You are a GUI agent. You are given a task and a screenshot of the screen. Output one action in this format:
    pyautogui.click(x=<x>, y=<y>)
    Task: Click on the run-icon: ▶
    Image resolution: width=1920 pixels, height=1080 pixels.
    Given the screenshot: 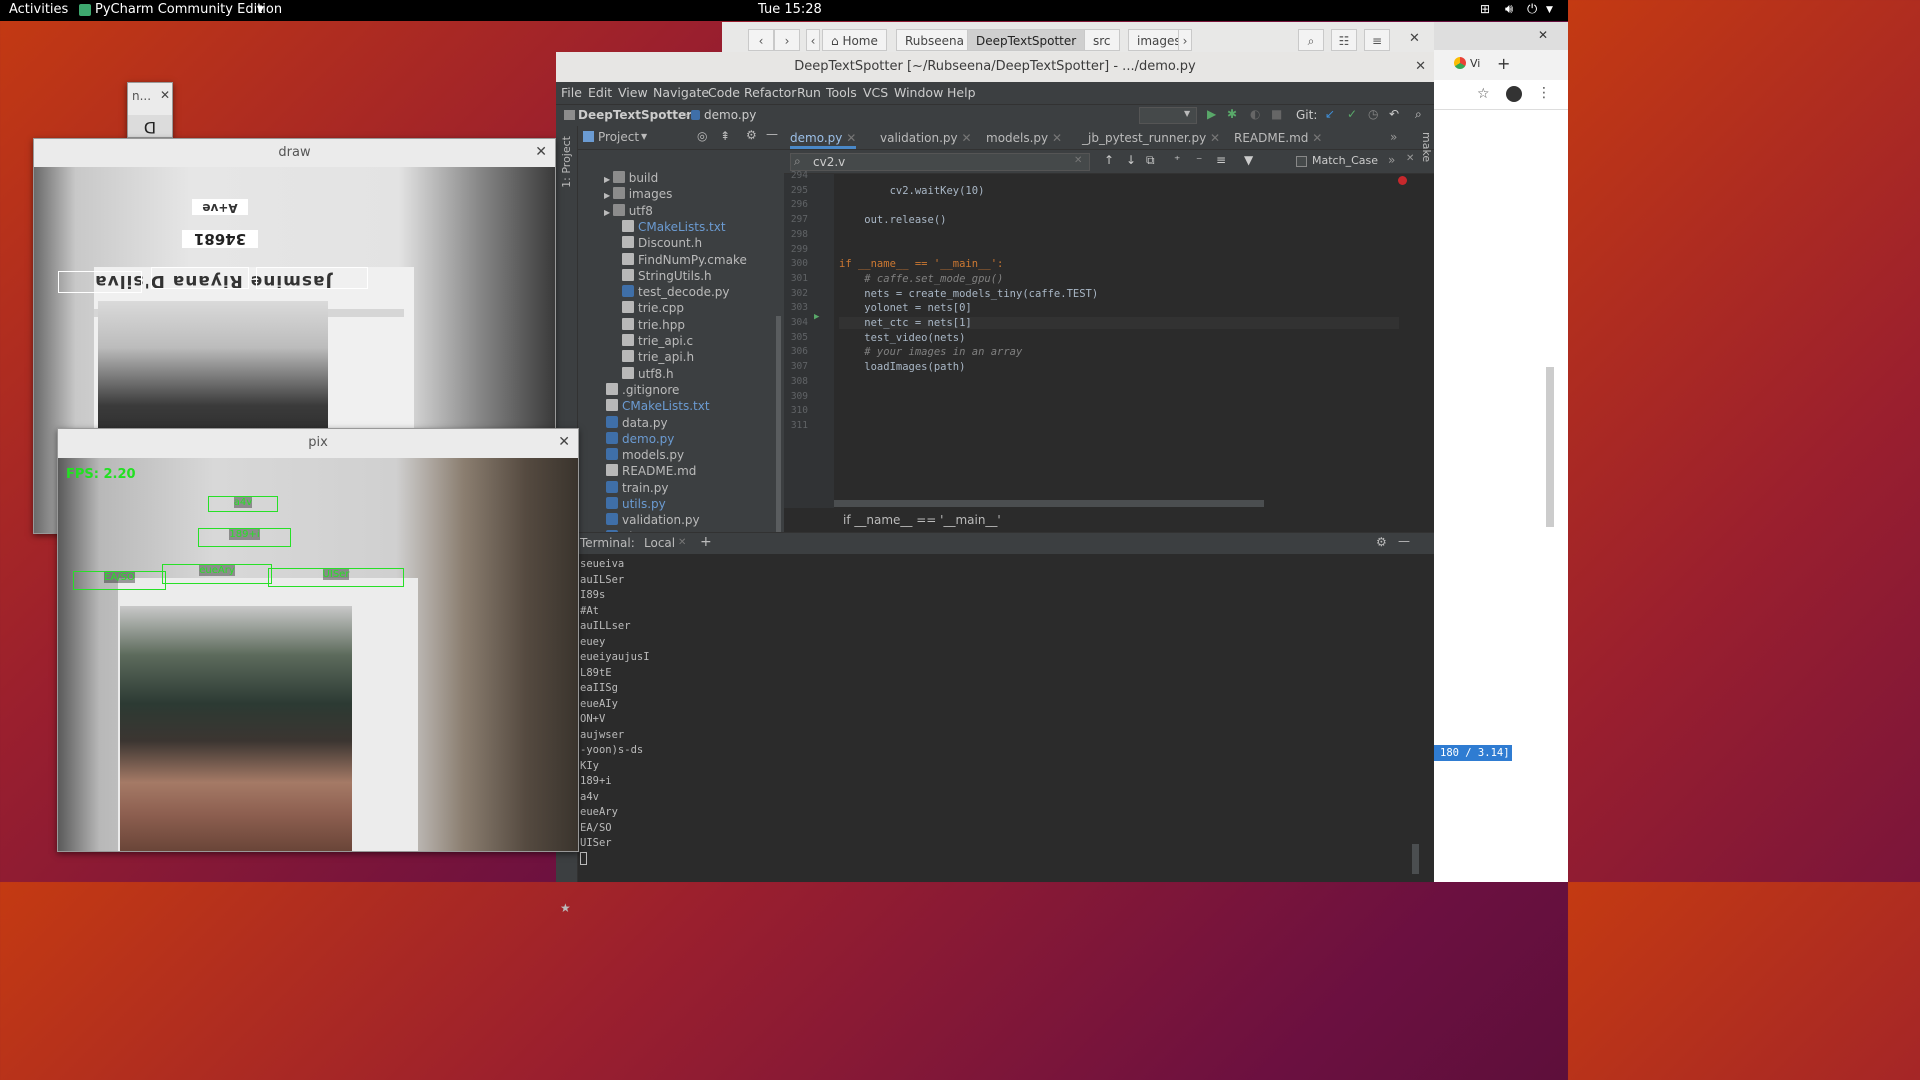 What is the action you would take?
    pyautogui.click(x=1211, y=114)
    